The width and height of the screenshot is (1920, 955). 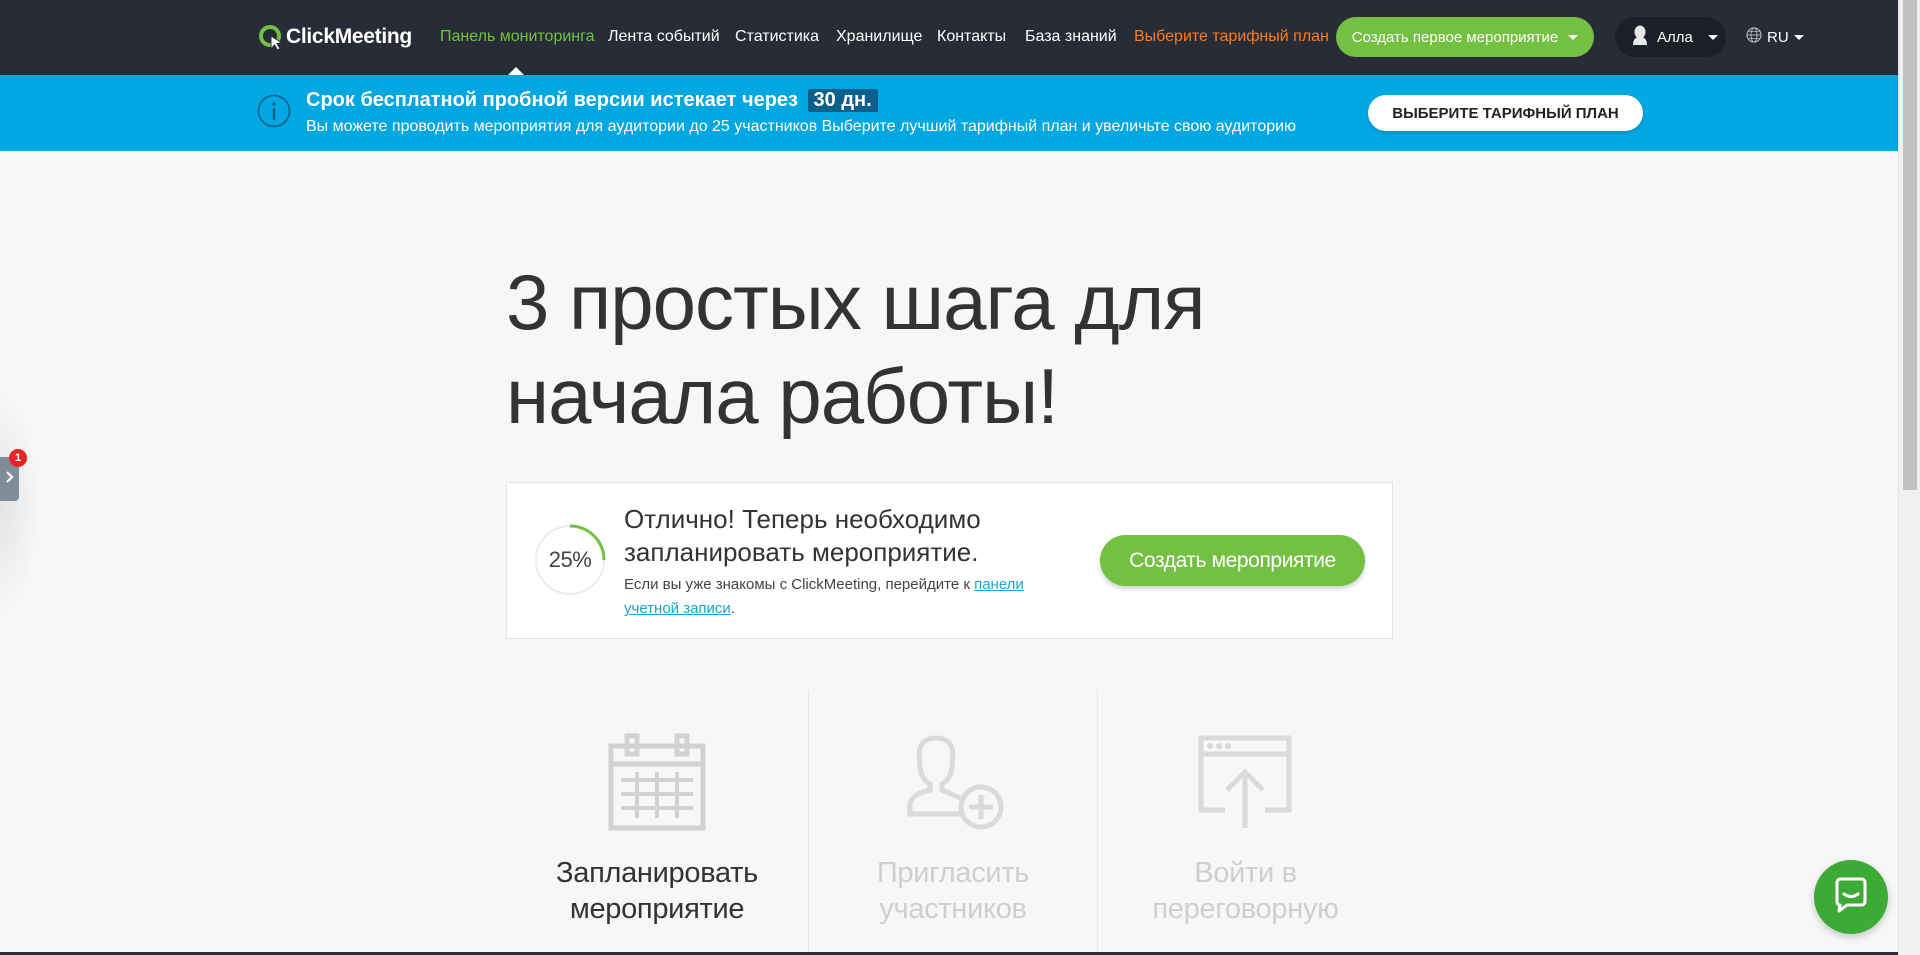 What do you see at coordinates (657, 873) in the screenshot?
I see `step-label-line-1: Запланировать` at bounding box center [657, 873].